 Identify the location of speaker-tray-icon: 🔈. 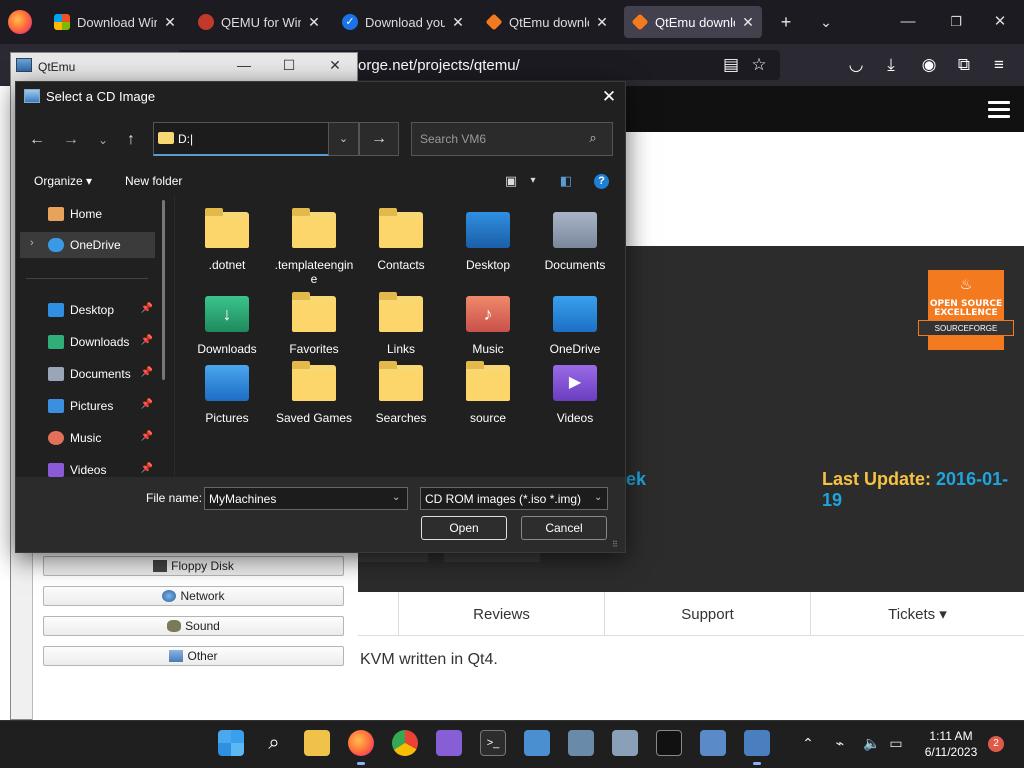
(872, 743).